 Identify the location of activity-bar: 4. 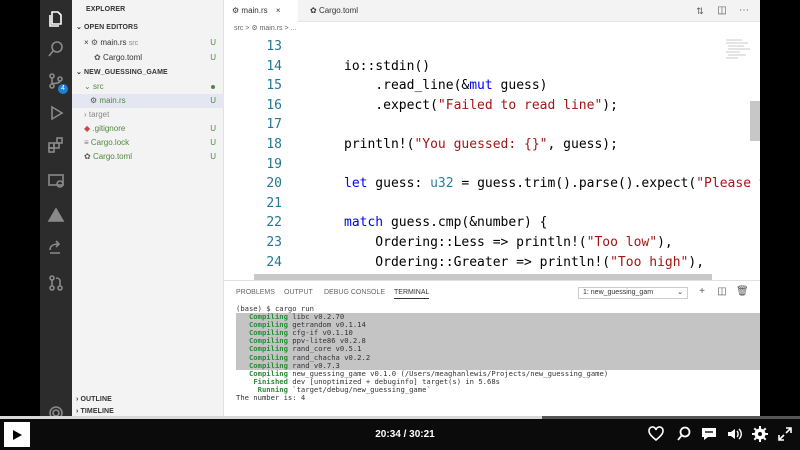
(56, 208).